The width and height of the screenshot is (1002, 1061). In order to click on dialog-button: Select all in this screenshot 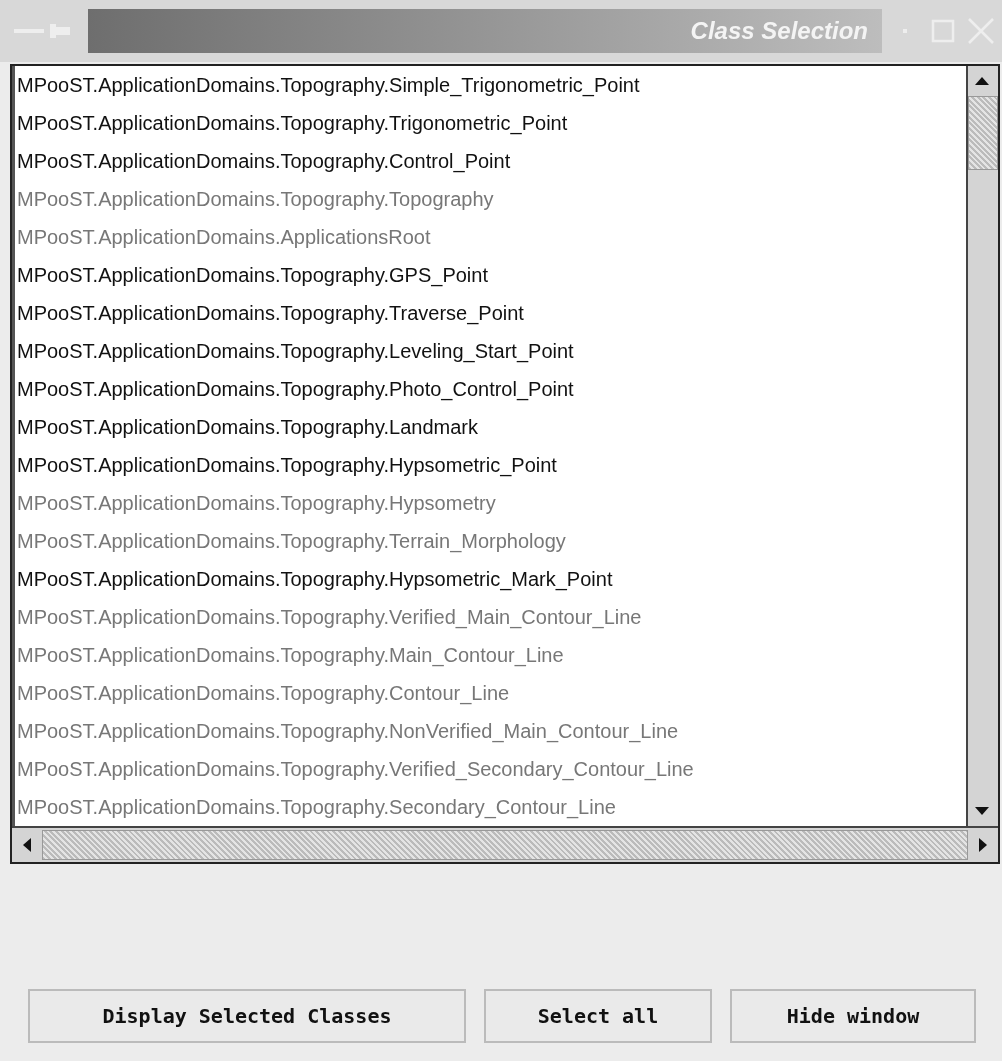, I will do `click(598, 1016)`.